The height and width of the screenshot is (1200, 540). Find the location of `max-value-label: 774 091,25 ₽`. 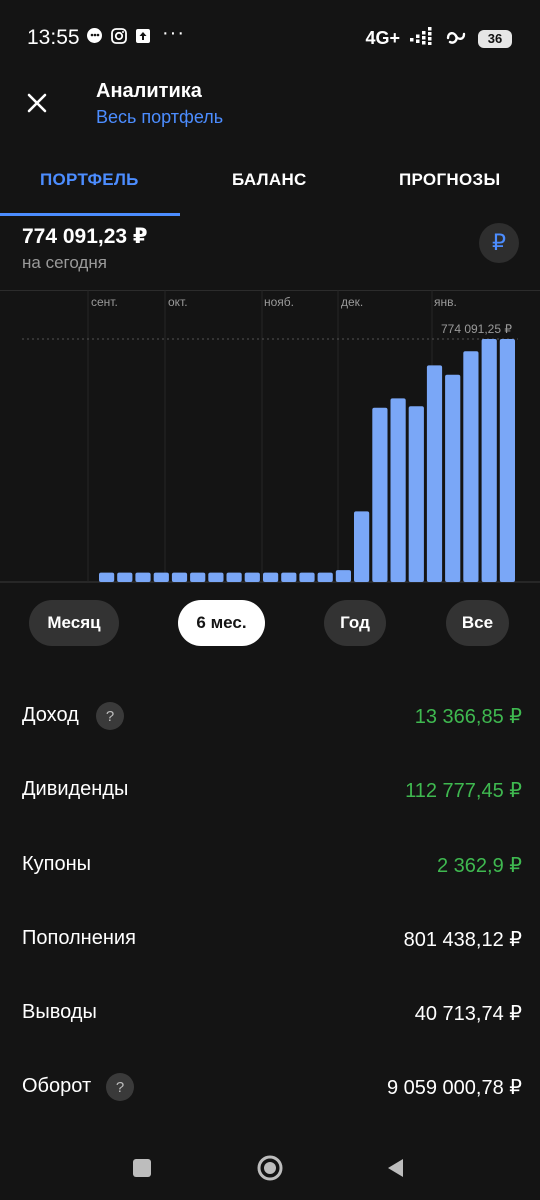

max-value-label: 774 091,25 ₽ is located at coordinates (476, 329).